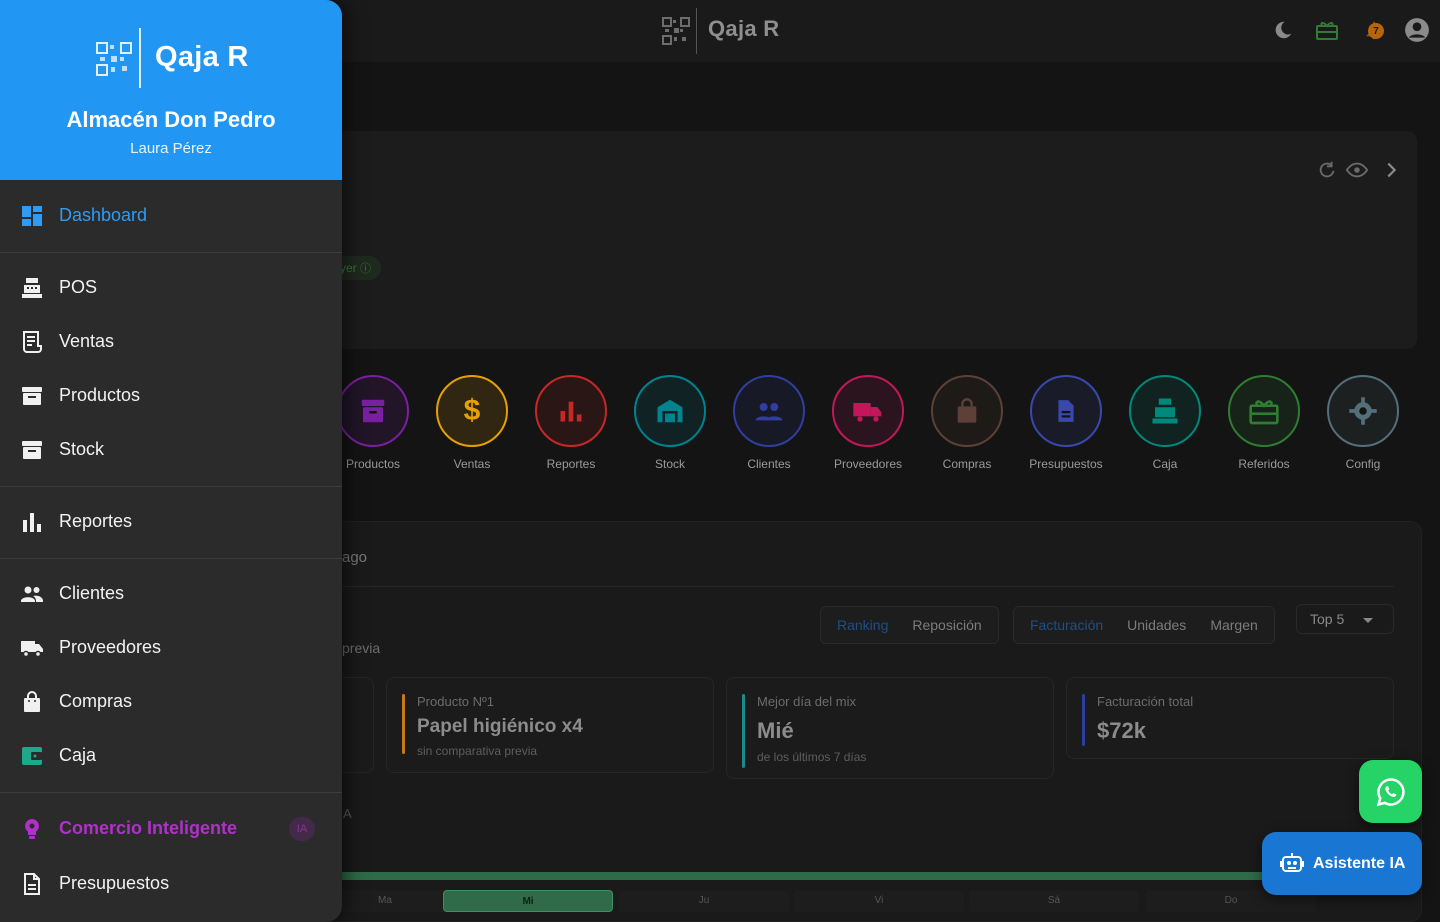  What do you see at coordinates (171, 756) in the screenshot?
I see `nav-item-caja: Caja` at bounding box center [171, 756].